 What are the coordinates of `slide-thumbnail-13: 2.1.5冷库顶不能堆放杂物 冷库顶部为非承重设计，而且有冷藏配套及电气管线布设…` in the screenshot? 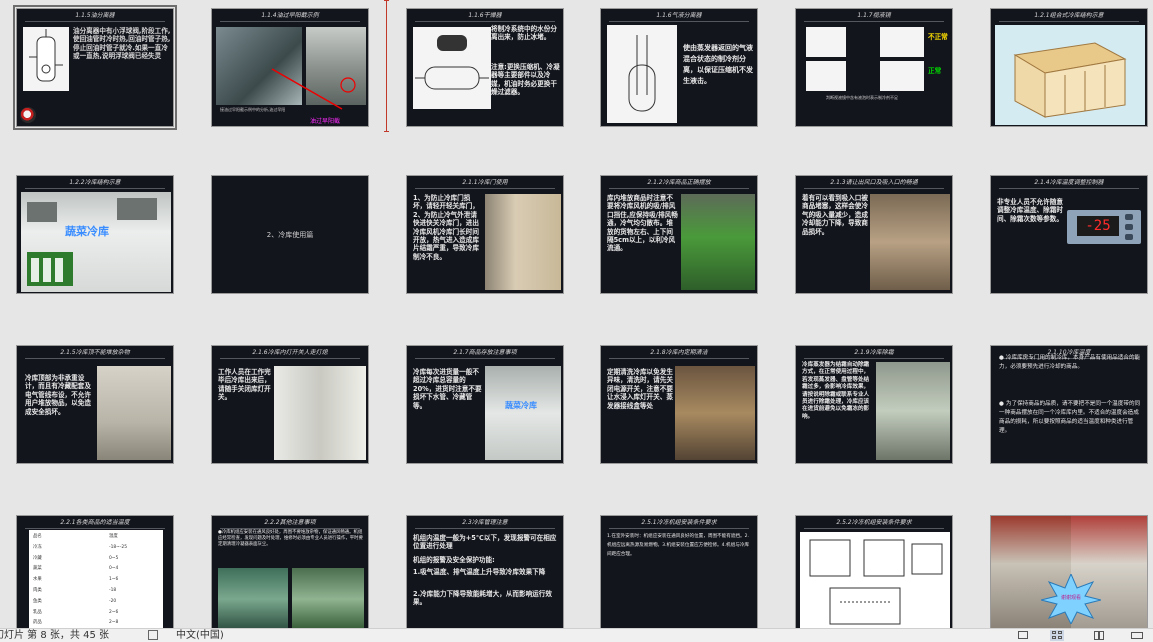 It's located at (95, 404).